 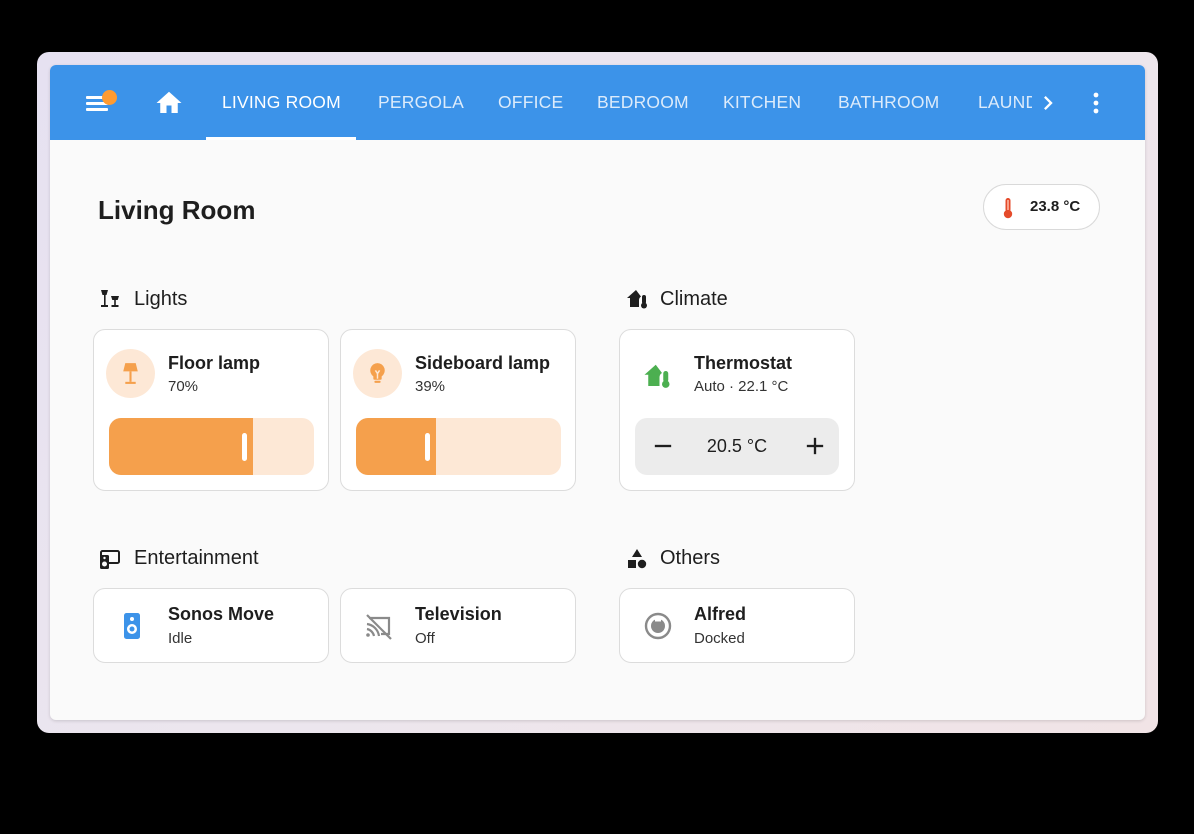 What do you see at coordinates (214, 363) in the screenshot?
I see `light-name: Floor lamp` at bounding box center [214, 363].